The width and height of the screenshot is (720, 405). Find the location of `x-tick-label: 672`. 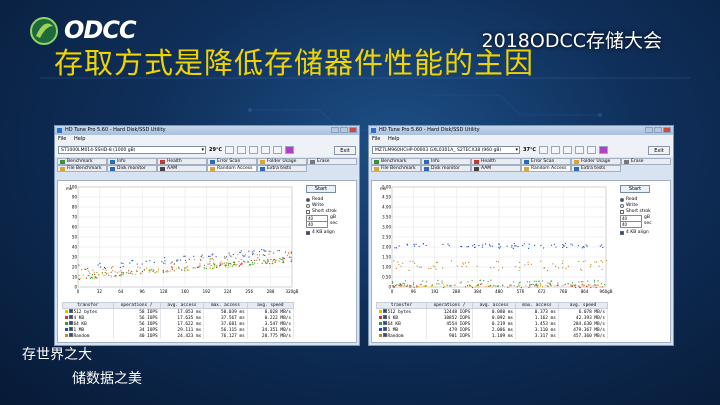

x-tick-label: 672 is located at coordinates (542, 291).